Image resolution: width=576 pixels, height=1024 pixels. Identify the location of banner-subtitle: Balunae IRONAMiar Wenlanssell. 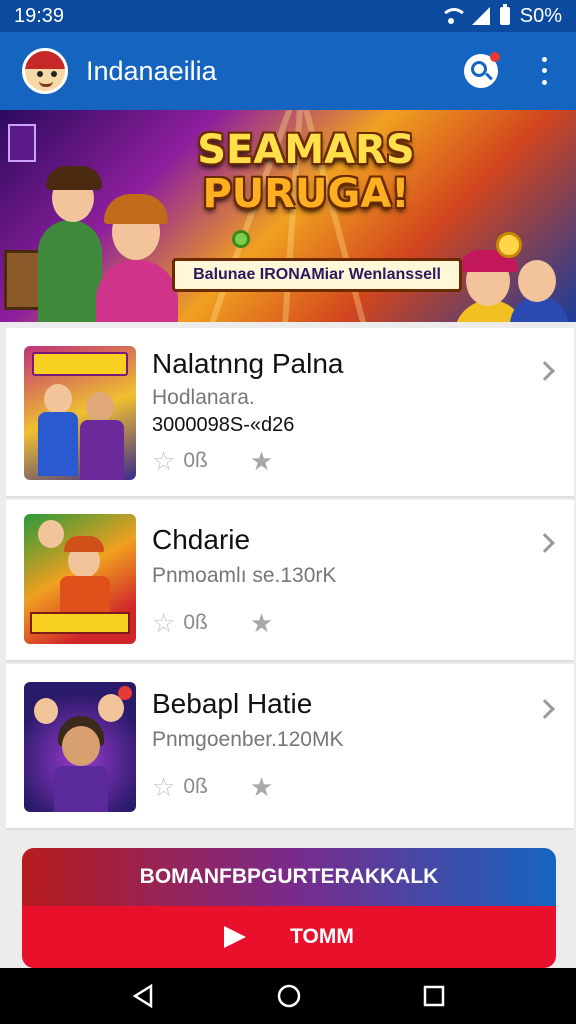
(317, 275).